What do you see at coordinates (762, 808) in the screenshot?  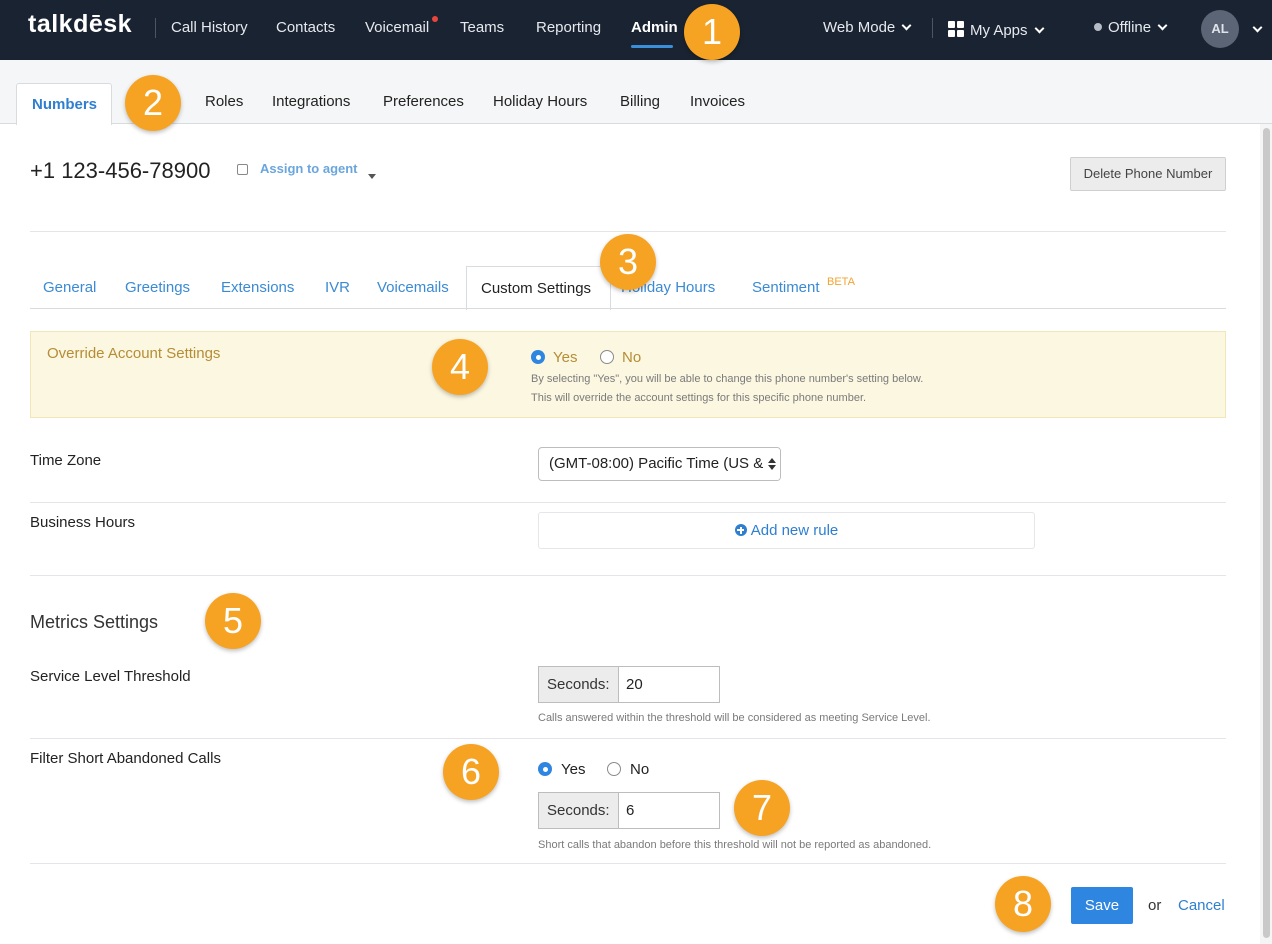 I see `callout-badge-7: 7` at bounding box center [762, 808].